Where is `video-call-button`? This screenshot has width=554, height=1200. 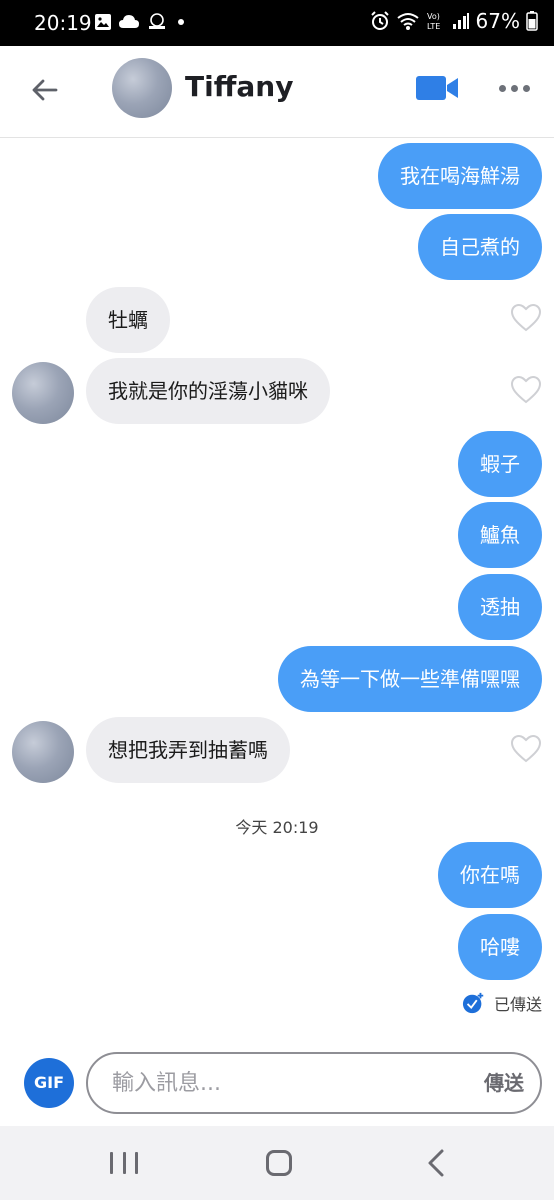
video-call-button is located at coordinates (437, 88).